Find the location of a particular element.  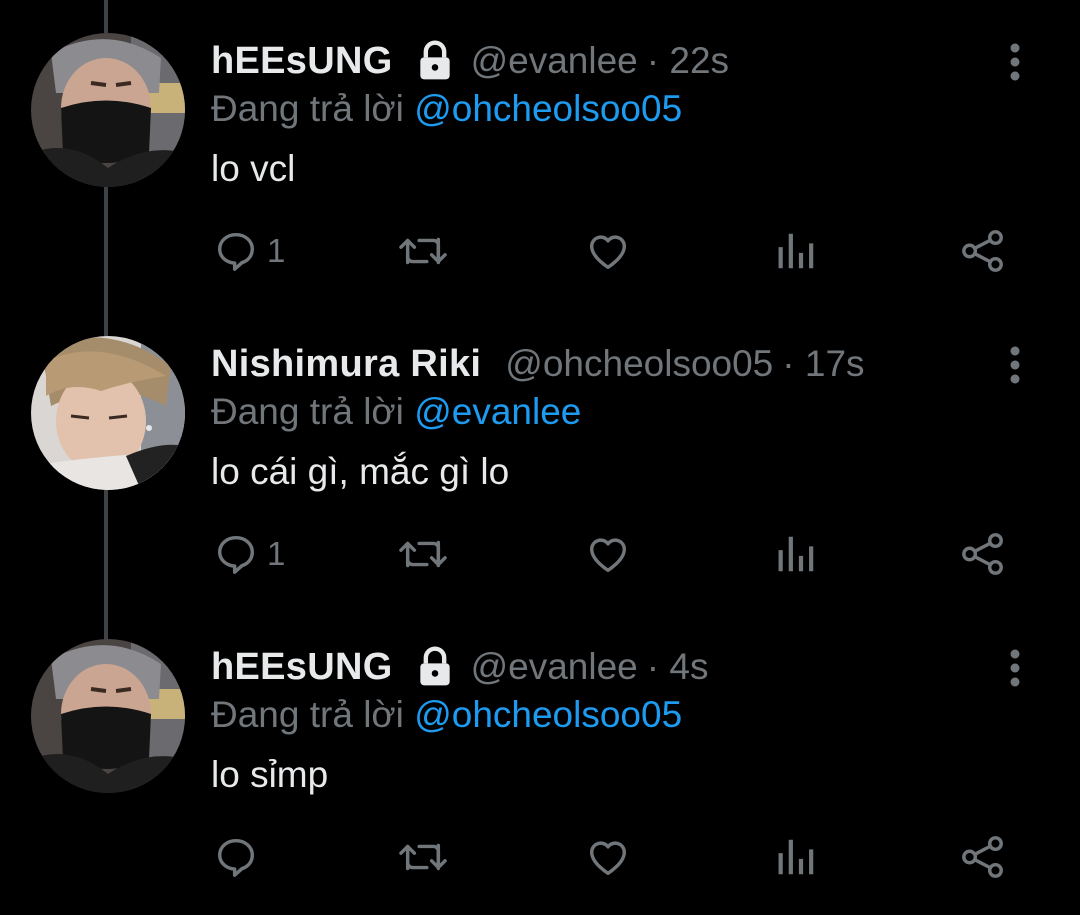

tweet-header: Nishimura Riki @ohcheolsoo05 · 17s is located at coordinates (615, 364).